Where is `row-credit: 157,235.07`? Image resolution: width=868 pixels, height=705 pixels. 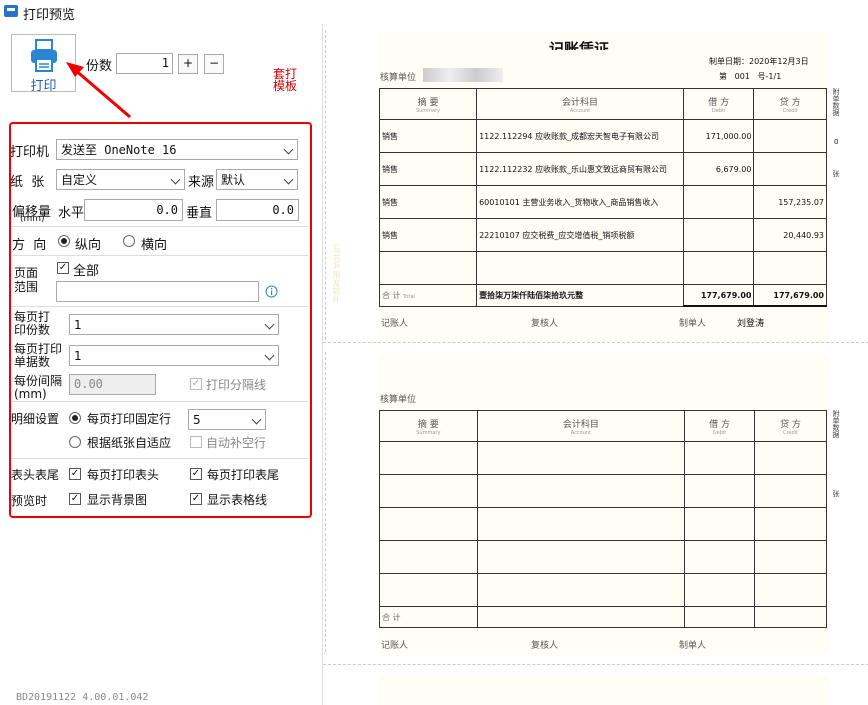 row-credit: 157,235.07 is located at coordinates (790, 202).